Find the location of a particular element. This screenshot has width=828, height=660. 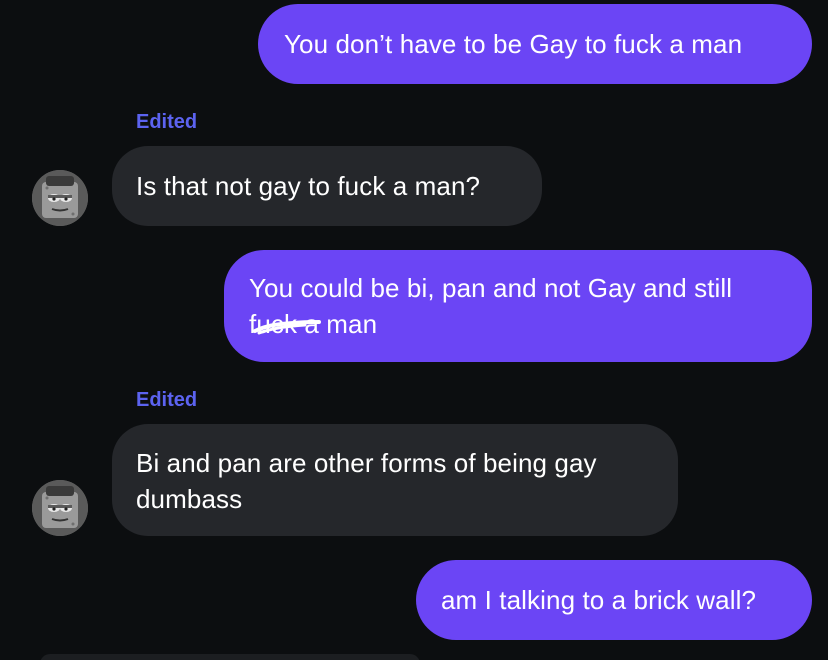

redacted-word: fuck is located at coordinates (273, 324).